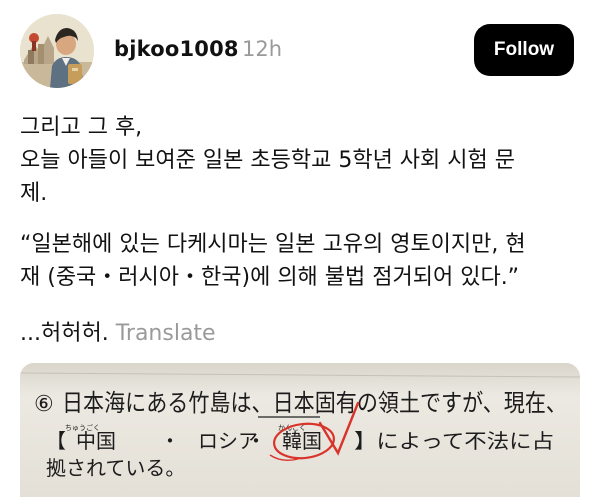 The image size is (600, 497). What do you see at coordinates (262, 49) in the screenshot?
I see `post-timestamp: 12h` at bounding box center [262, 49].